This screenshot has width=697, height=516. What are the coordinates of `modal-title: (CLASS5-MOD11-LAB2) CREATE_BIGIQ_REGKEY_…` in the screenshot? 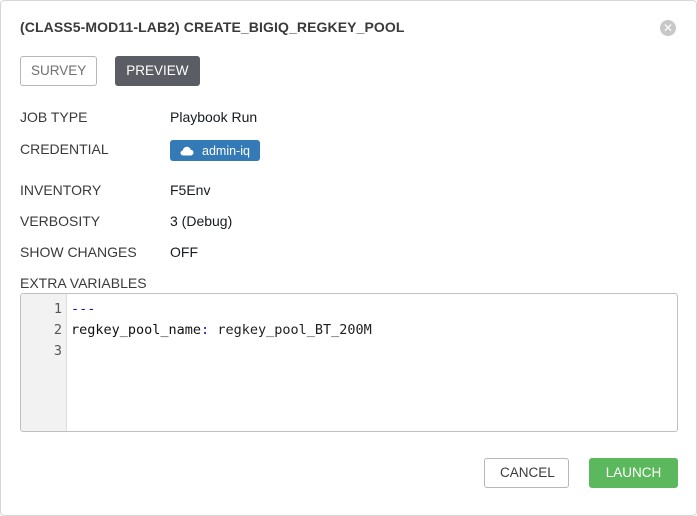 It's located at (212, 27).